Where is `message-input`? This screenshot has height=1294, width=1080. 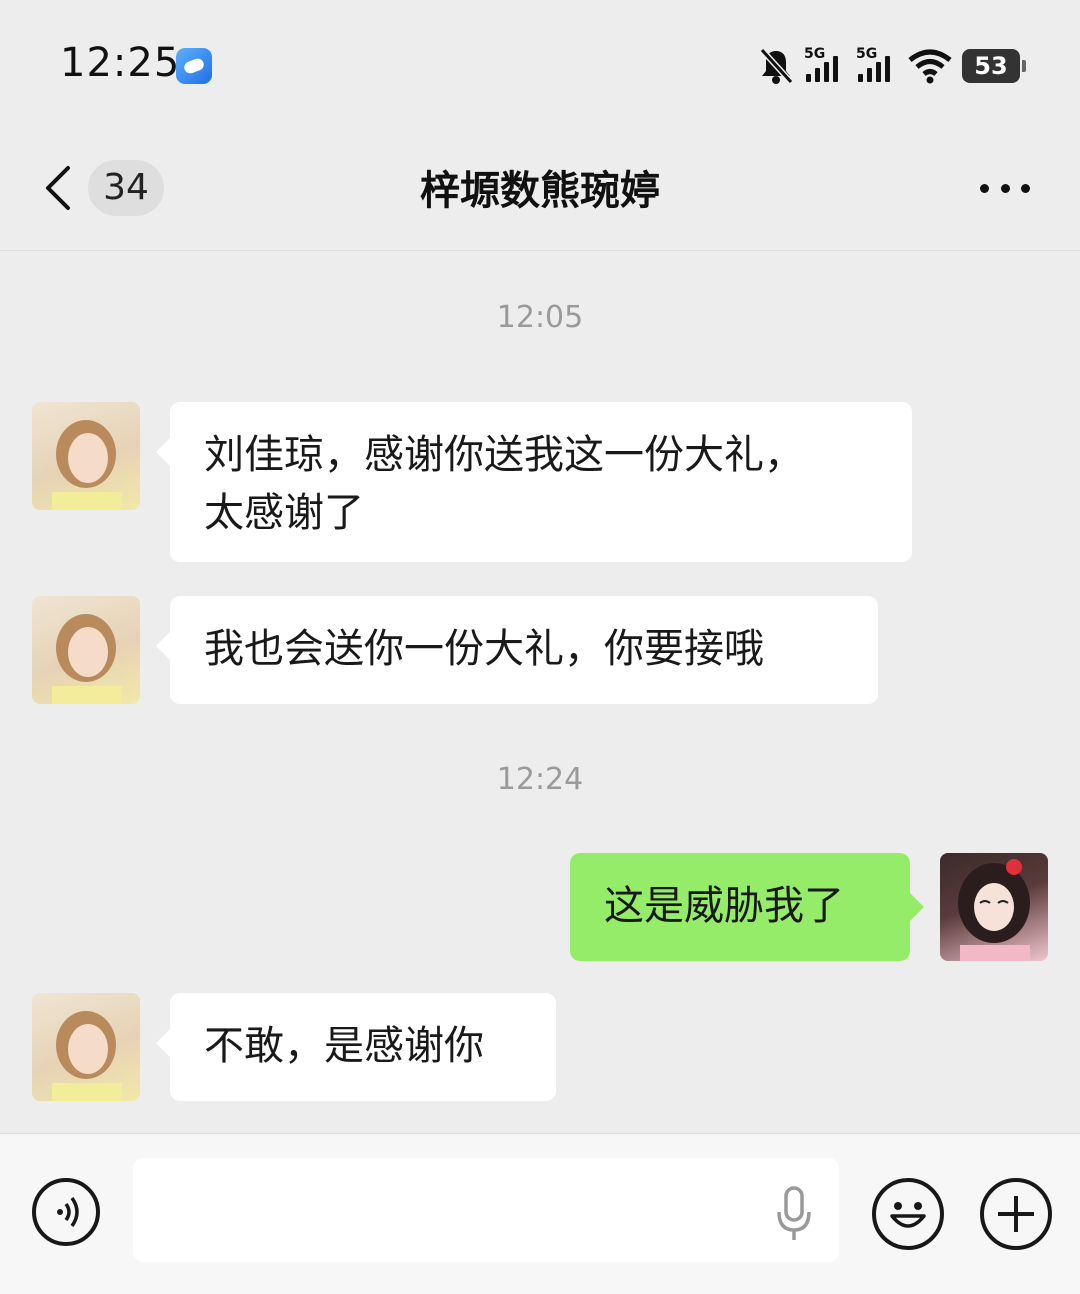 message-input is located at coordinates (486, 1210).